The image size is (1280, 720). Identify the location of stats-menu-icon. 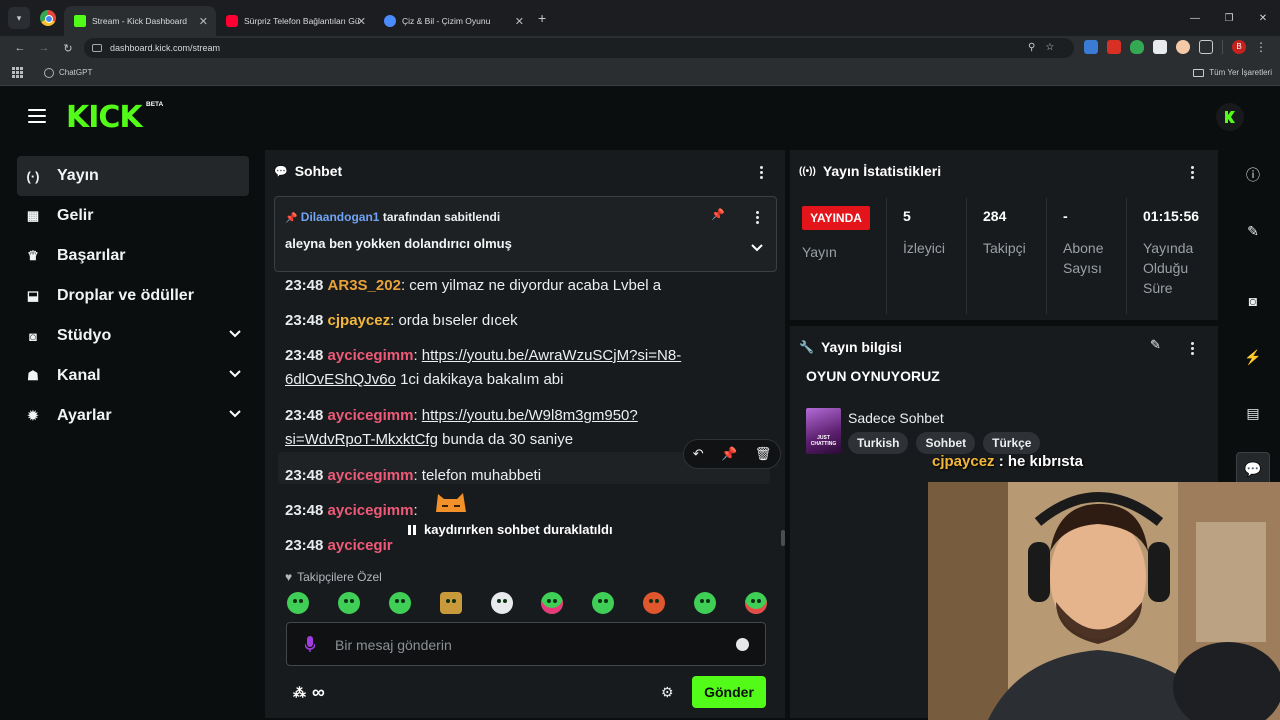
(1193, 172).